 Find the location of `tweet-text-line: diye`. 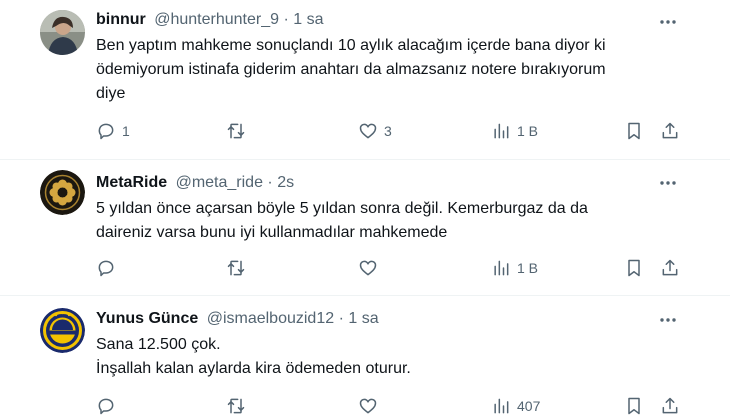

tweet-text-line: diye is located at coordinates (111, 93).